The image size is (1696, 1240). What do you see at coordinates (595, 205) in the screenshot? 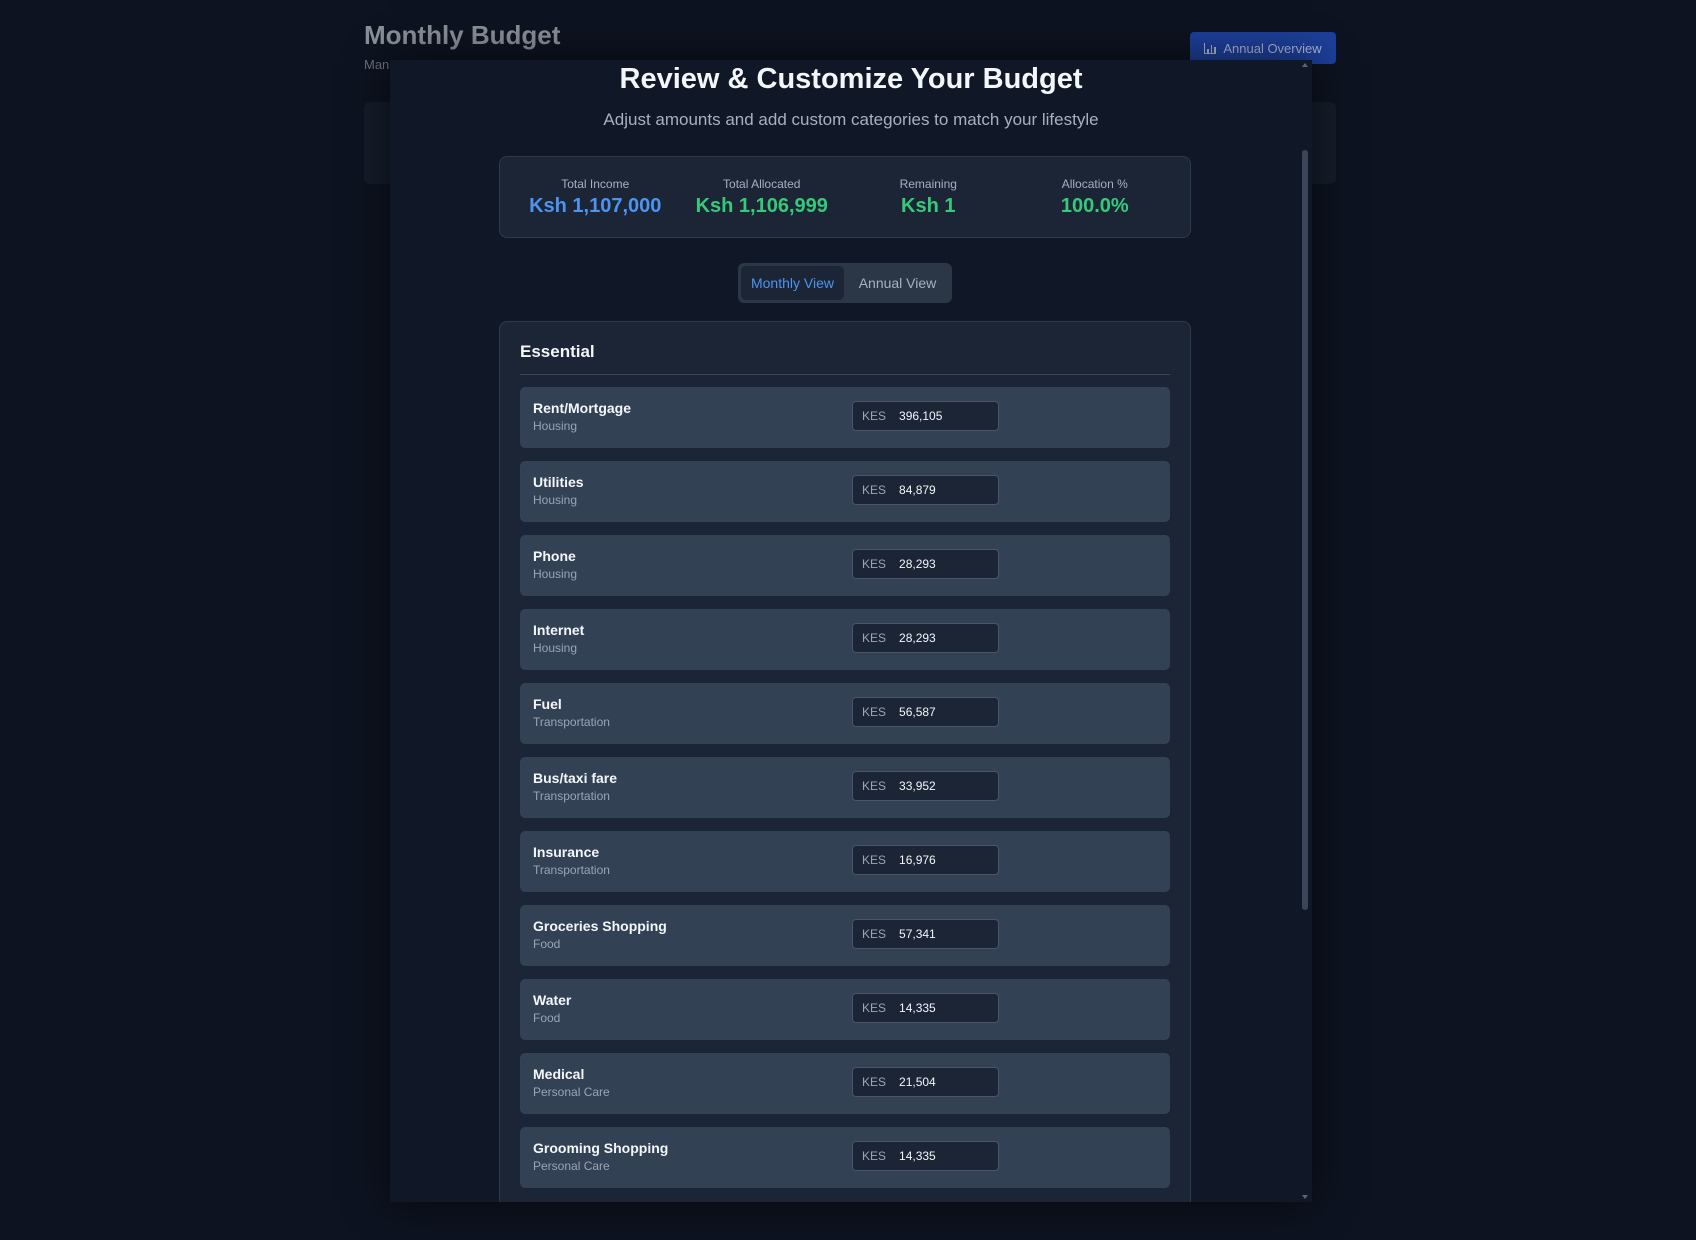
I see `summary-value: Ksh 1,107,000` at bounding box center [595, 205].